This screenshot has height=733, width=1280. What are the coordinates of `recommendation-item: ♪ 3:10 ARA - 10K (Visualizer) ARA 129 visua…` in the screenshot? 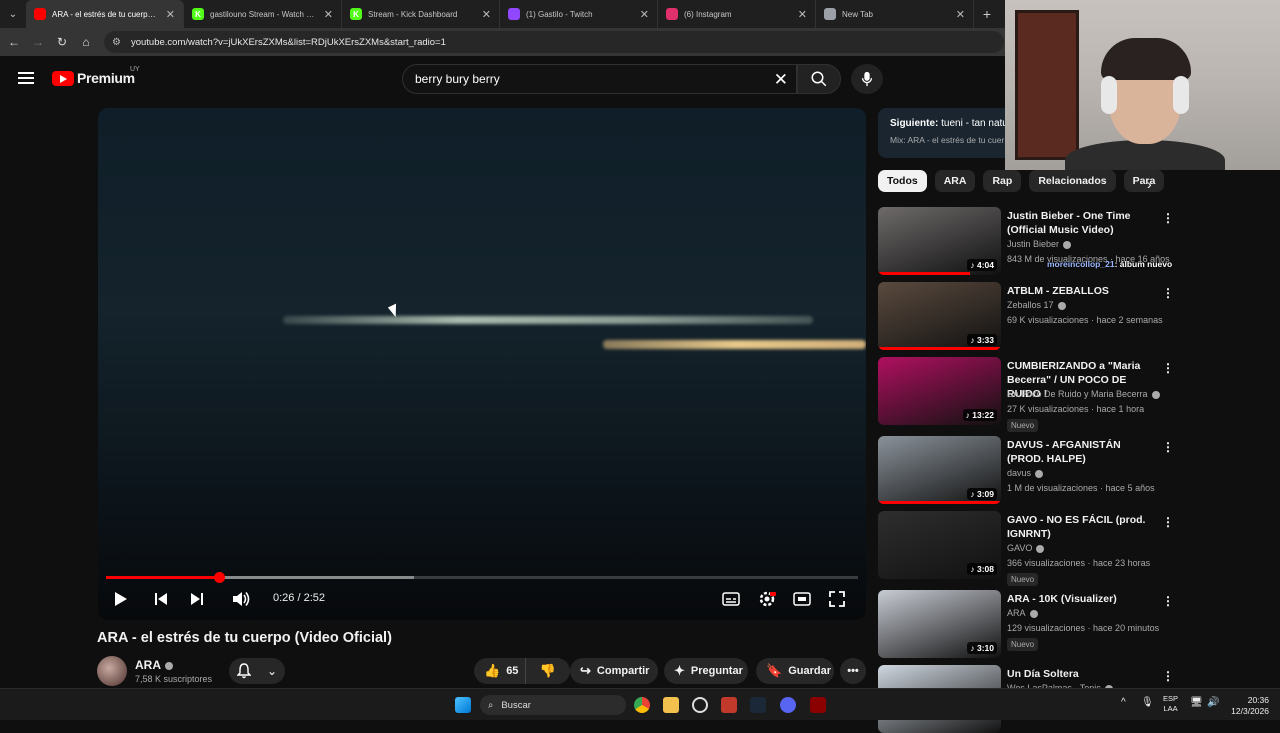 It's located at (1028, 624).